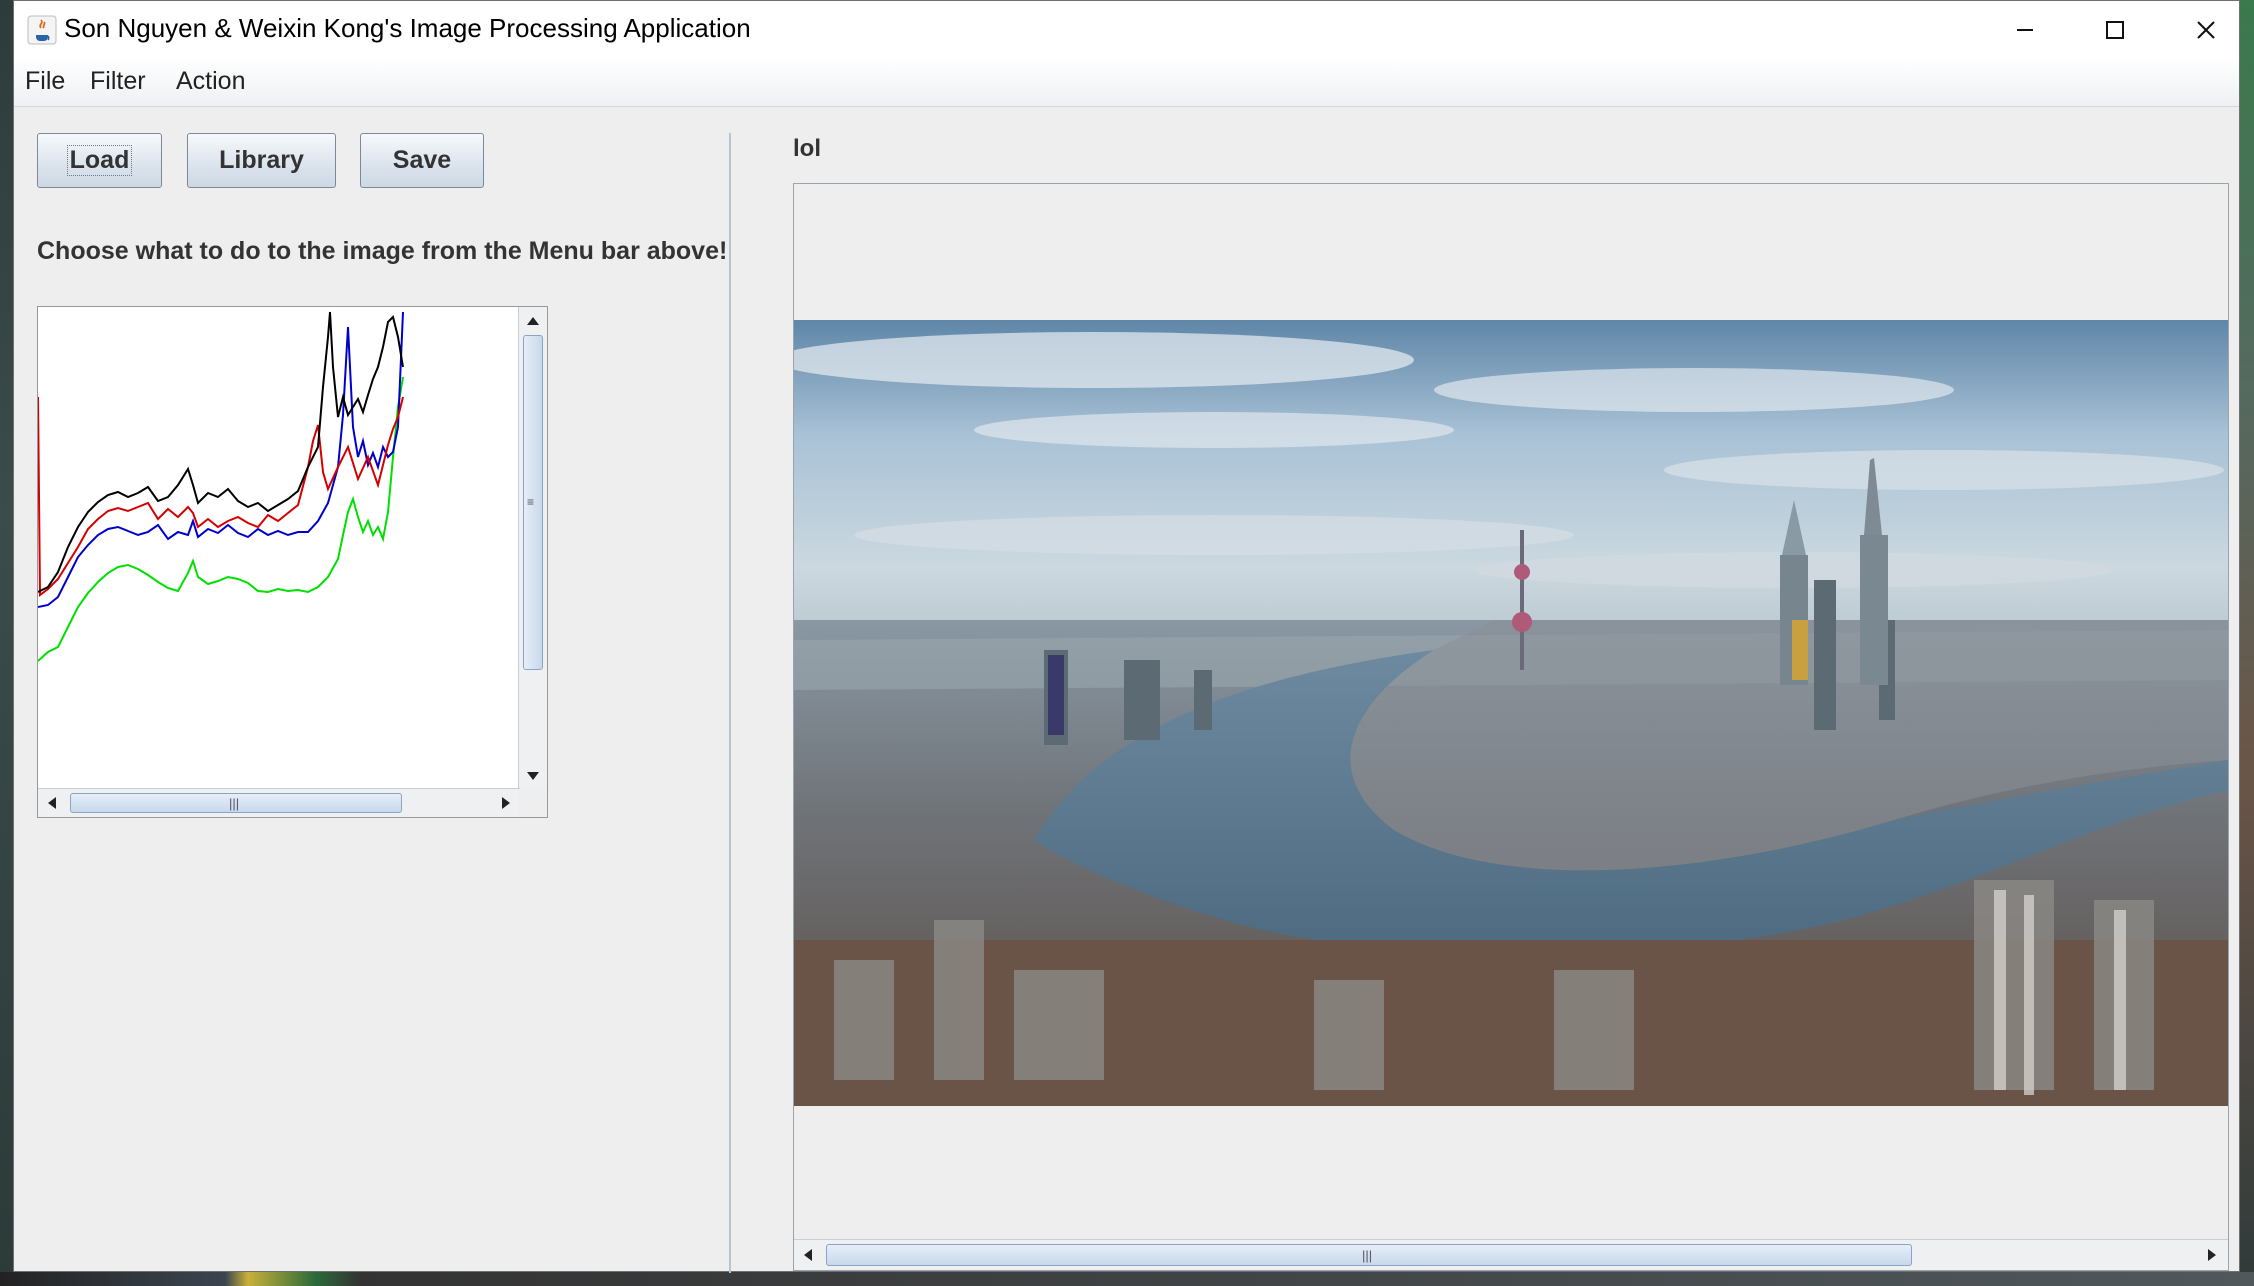 The image size is (2254, 1286). Describe the element at coordinates (118, 81) in the screenshot. I see `menu-filter: Filter` at that location.